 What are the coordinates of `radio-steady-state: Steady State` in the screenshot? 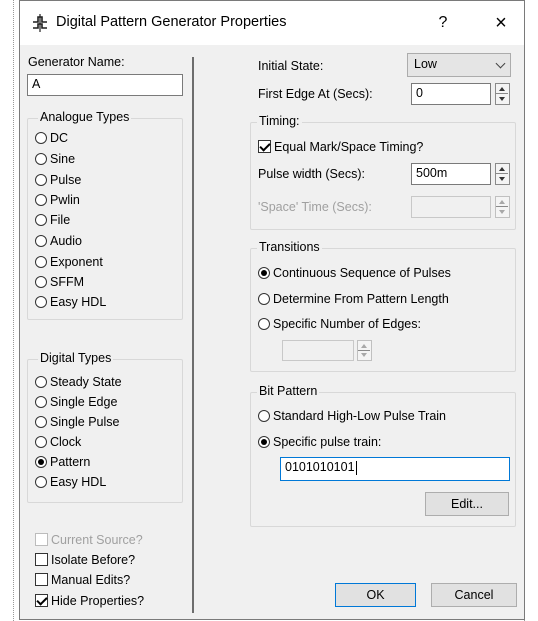 It's located at (78, 382).